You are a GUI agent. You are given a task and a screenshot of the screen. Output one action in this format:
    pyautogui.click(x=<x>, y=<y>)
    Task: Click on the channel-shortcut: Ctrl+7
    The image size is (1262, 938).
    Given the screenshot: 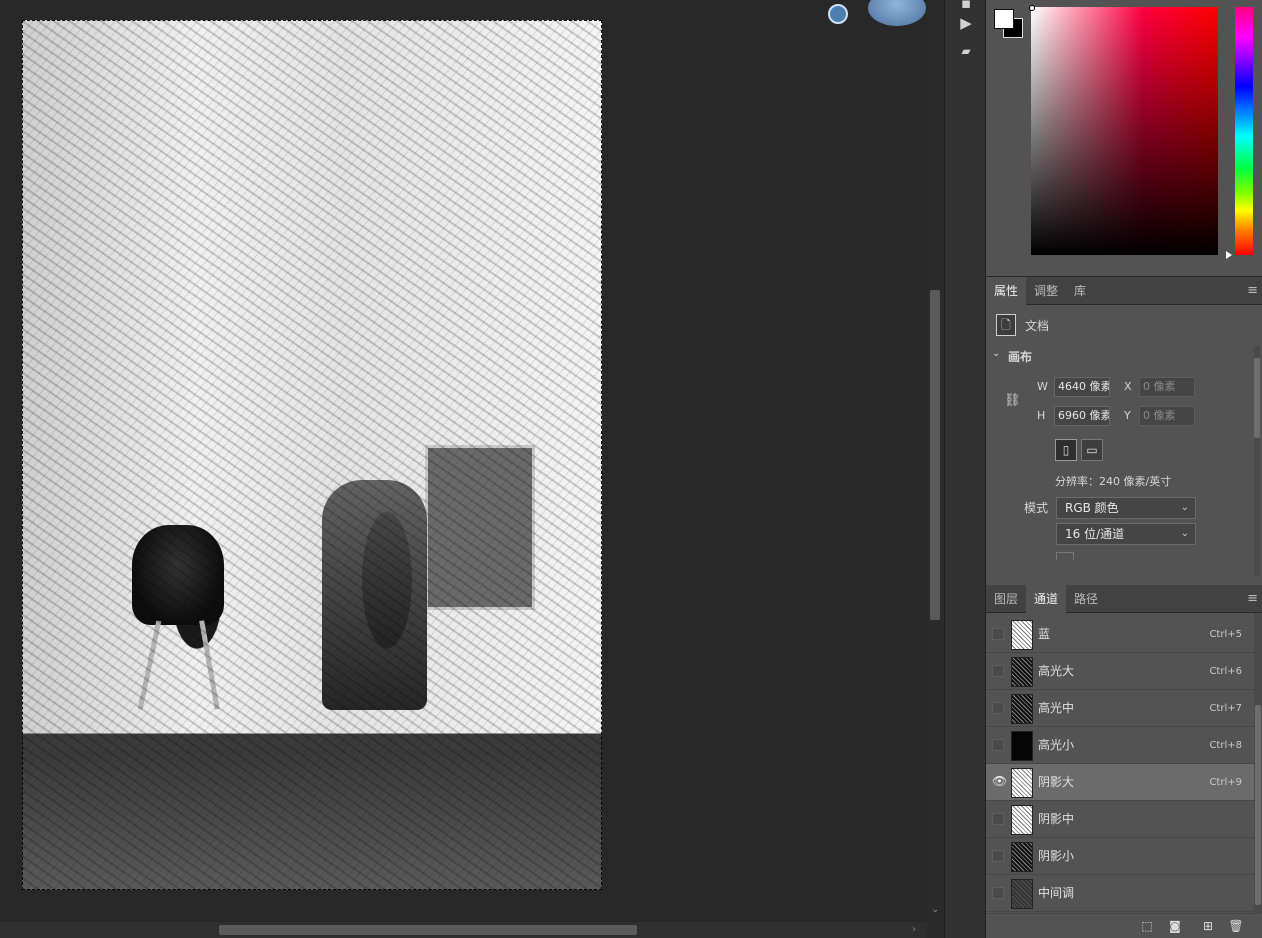 What is the action you would take?
    pyautogui.click(x=1225, y=708)
    